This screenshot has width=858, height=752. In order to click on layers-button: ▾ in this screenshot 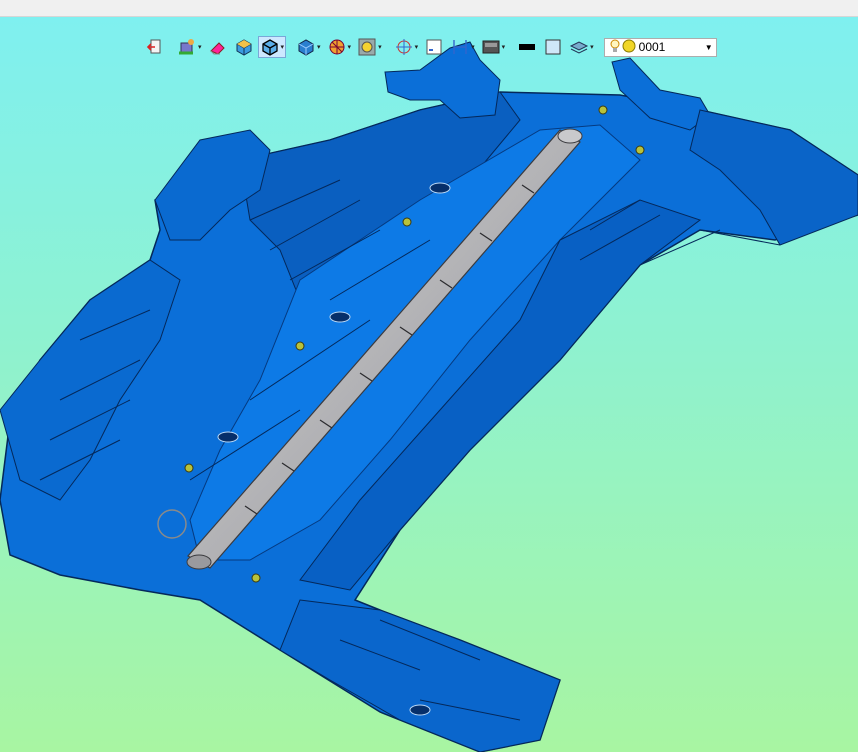, I will do `click(581, 47)`.